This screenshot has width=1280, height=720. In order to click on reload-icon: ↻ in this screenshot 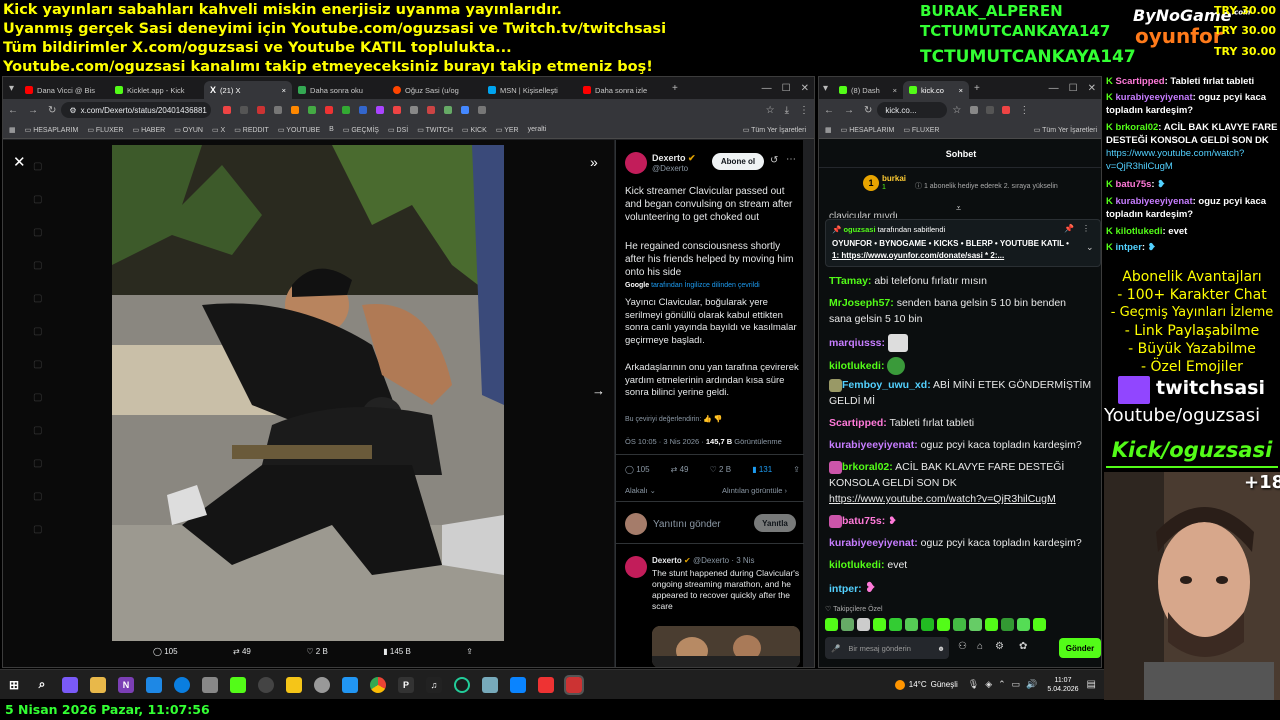, I will do `click(868, 110)`.